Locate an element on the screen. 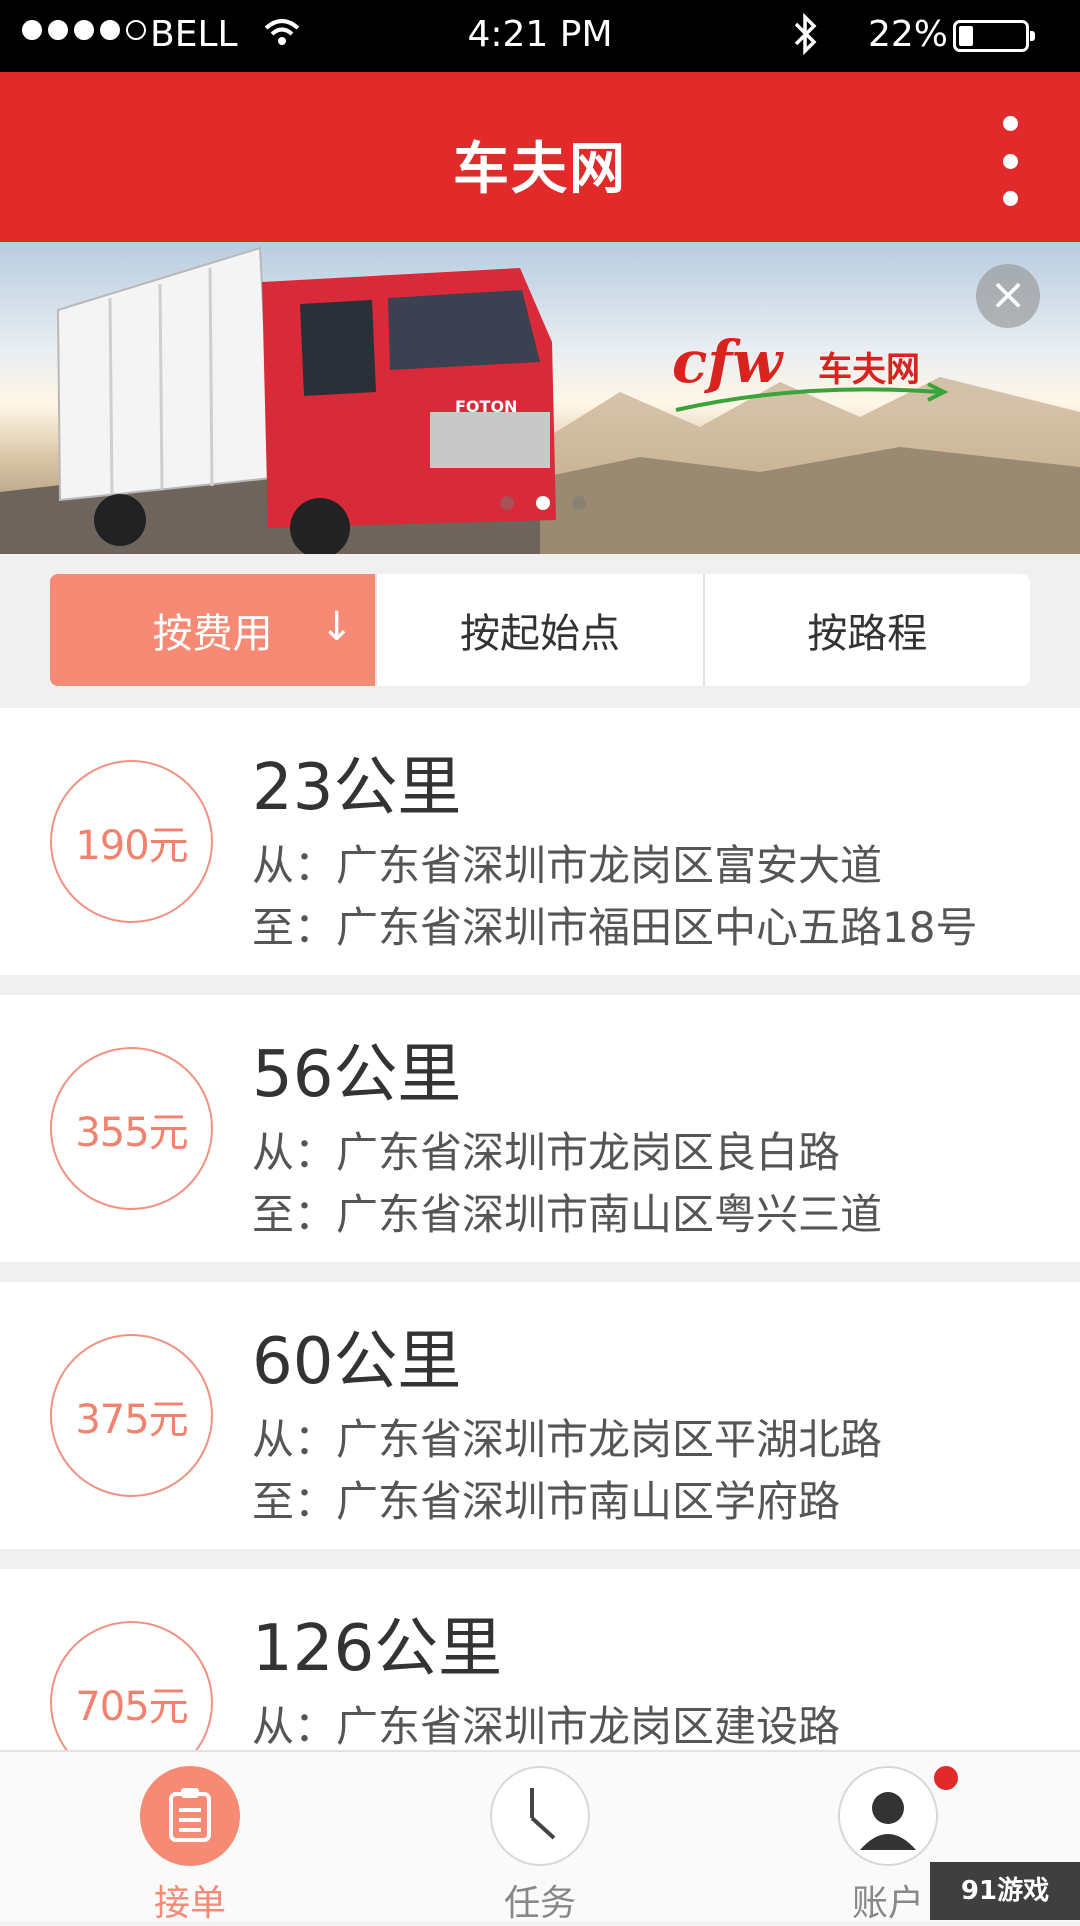 Image resolution: width=1080 pixels, height=1926 pixels. close-icon: × is located at coordinates (1008, 296).